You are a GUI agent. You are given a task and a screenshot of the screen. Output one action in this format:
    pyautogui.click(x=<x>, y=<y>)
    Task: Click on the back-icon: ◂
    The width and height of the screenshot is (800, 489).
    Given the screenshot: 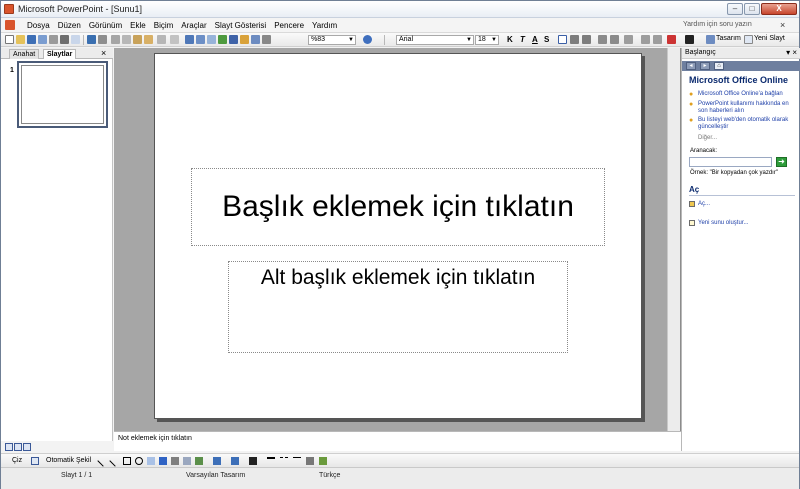 What is the action you would take?
    pyautogui.click(x=691, y=66)
    